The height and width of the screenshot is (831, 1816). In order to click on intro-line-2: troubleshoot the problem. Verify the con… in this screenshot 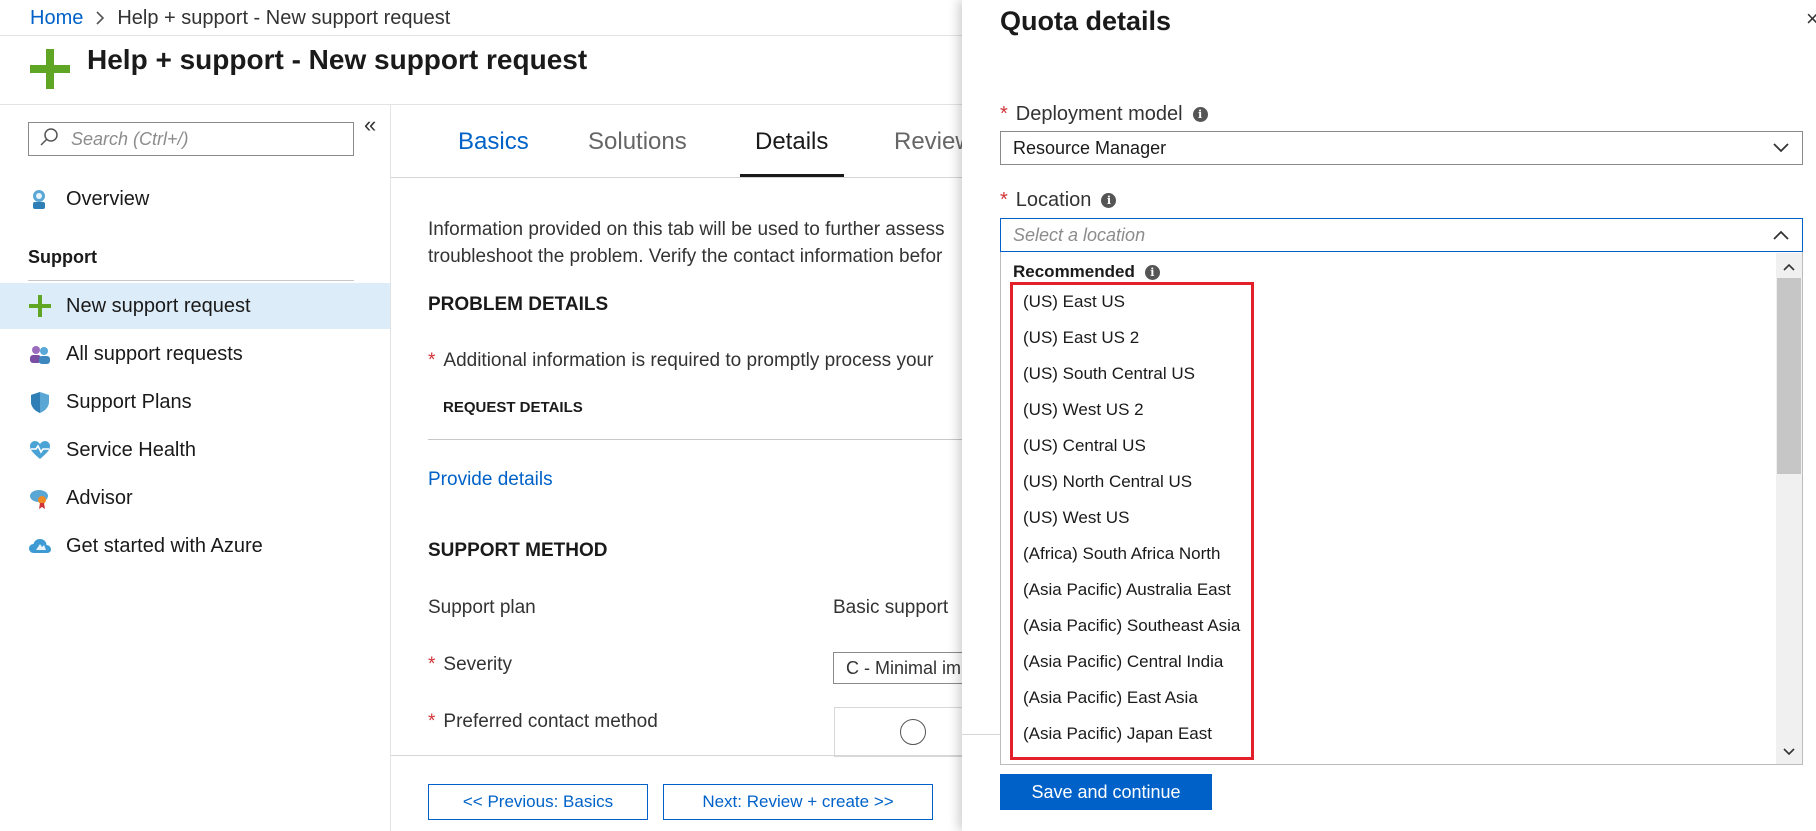, I will do `click(685, 256)`.